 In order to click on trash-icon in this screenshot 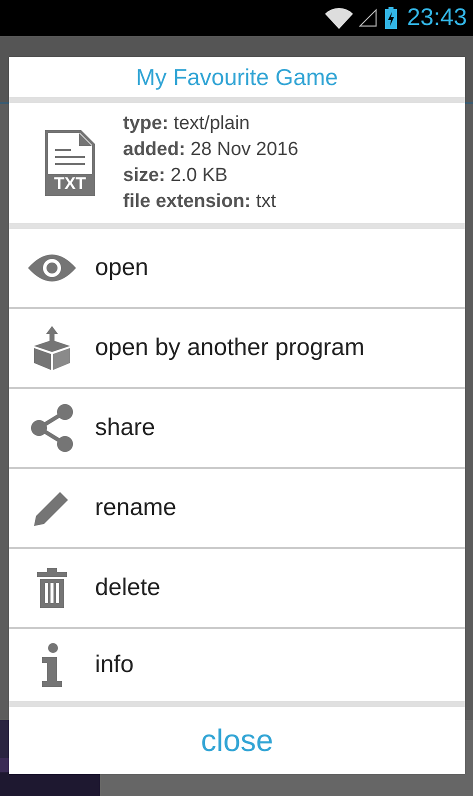, I will do `click(52, 588)`.